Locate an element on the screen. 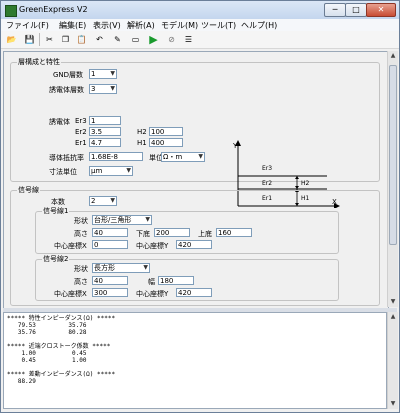 The width and height of the screenshot is (400, 413). er2-input: 3.5 is located at coordinates (105, 131).